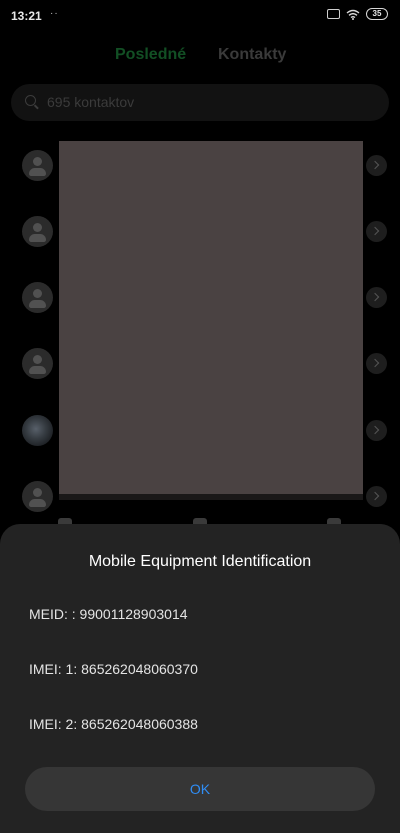 The image size is (400, 833). Describe the element at coordinates (211, 497) in the screenshot. I see `redaction-edge` at that location.